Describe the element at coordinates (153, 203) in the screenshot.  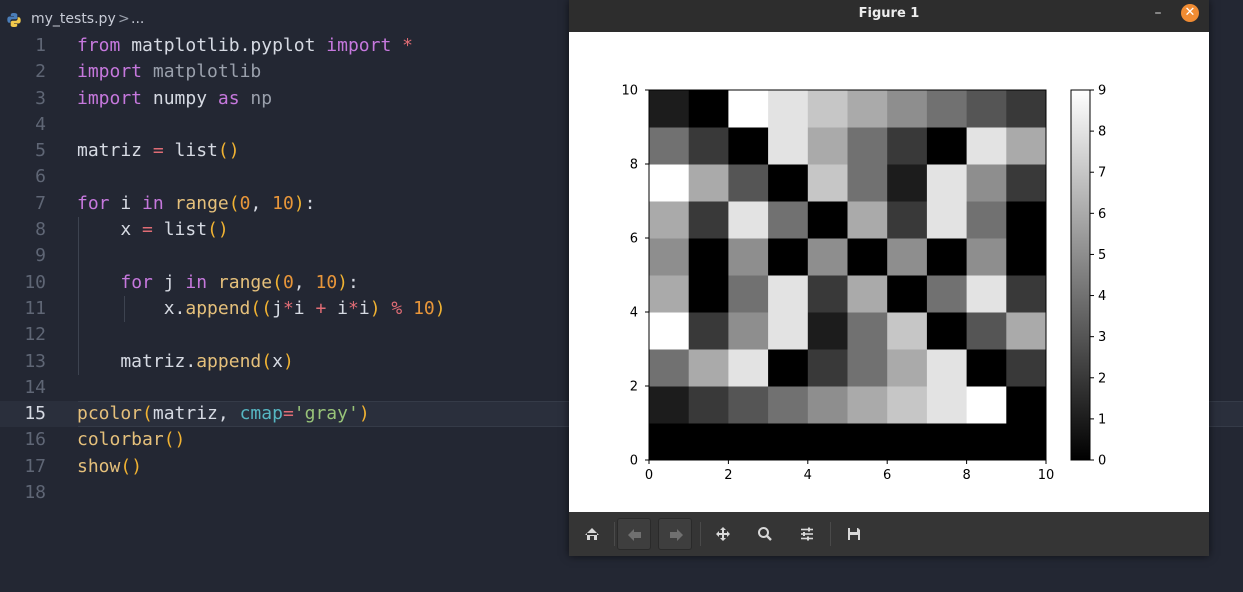
I see `code-token: in` at that location.